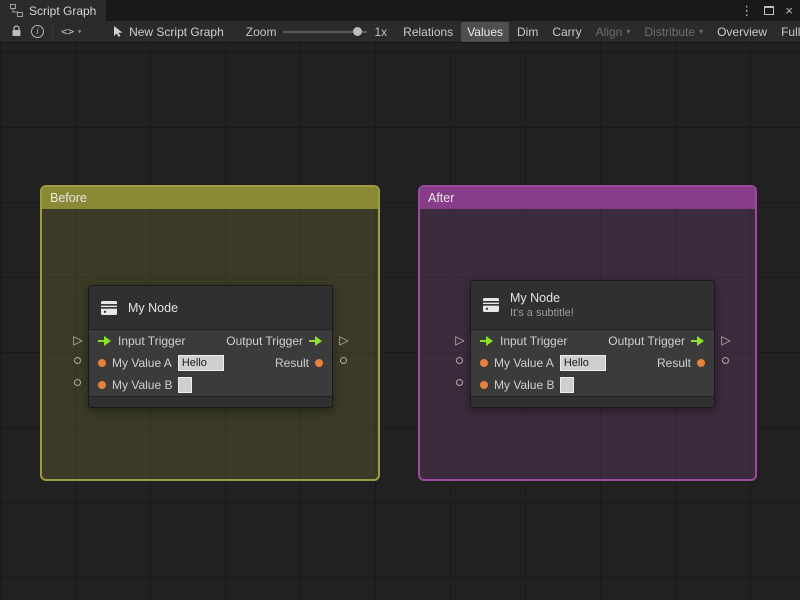 The image size is (800, 600). I want to click on group-before-title: Before, so click(68, 198).